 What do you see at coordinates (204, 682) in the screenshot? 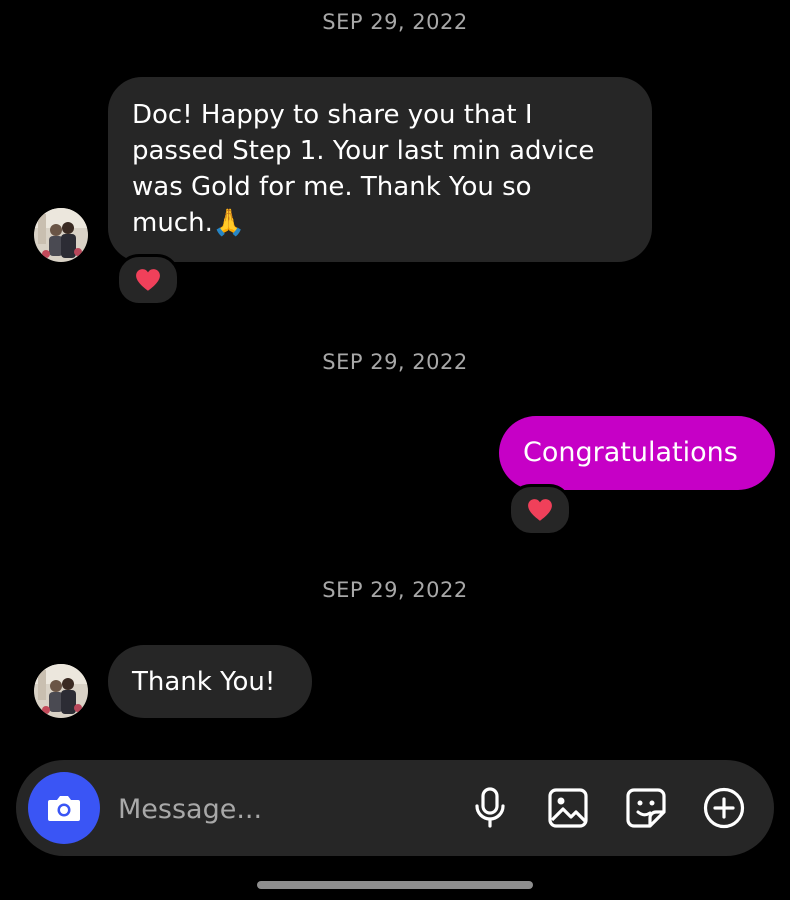
I see `message-text: Thank You!` at bounding box center [204, 682].